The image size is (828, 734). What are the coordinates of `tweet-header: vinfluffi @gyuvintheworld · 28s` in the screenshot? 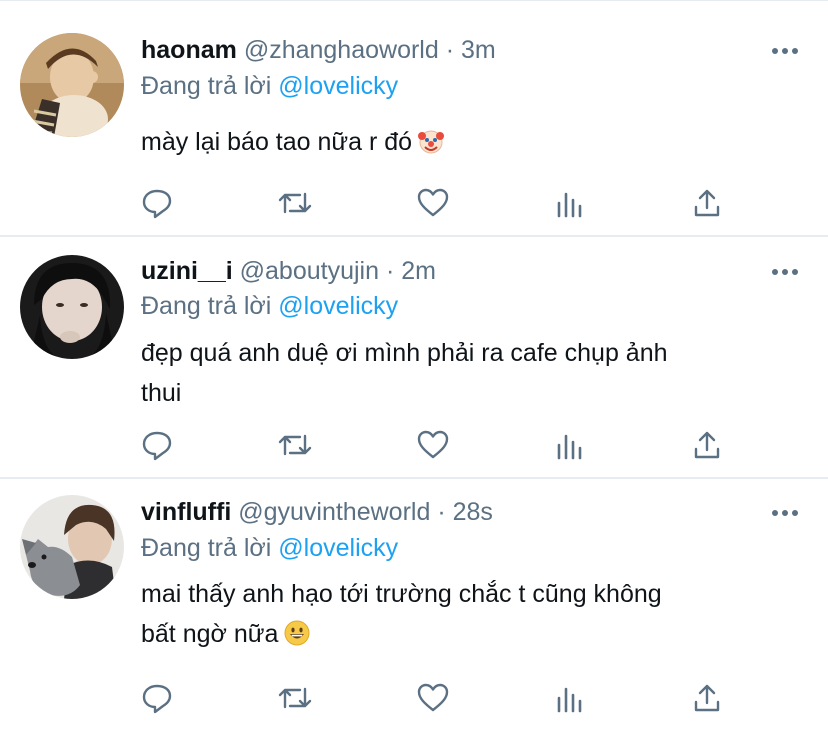 It's located at (317, 512).